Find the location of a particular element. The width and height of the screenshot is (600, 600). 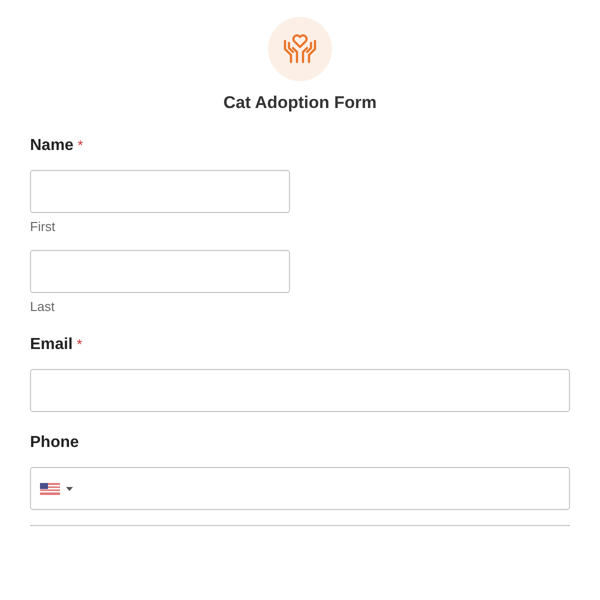

field-label: Email is located at coordinates (51, 345).